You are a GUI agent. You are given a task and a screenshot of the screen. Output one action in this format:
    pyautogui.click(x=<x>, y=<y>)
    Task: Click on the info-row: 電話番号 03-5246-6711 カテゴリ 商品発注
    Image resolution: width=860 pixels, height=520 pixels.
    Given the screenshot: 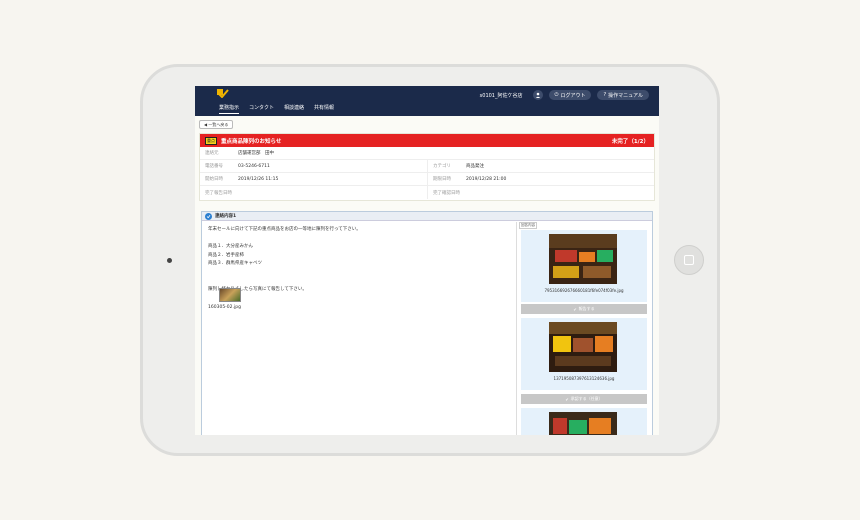 What is the action you would take?
    pyautogui.click(x=427, y=166)
    